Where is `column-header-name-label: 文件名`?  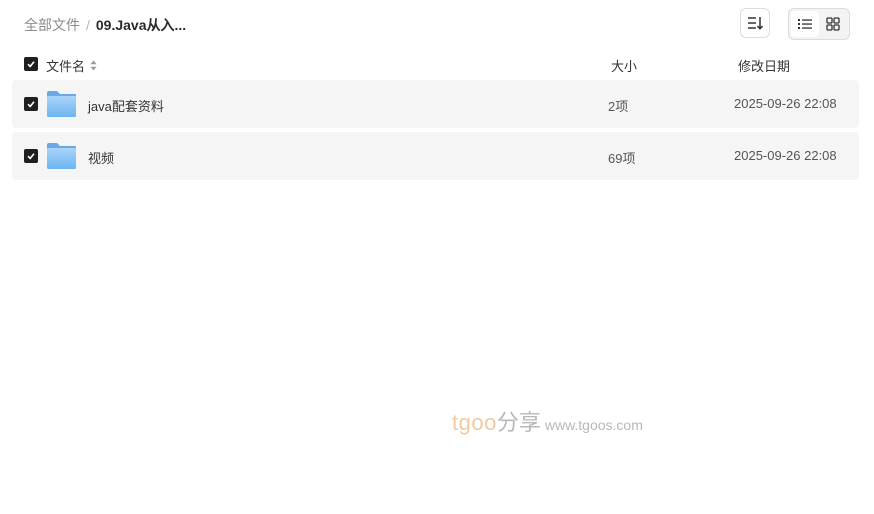 column-header-name-label: 文件名 is located at coordinates (66, 66).